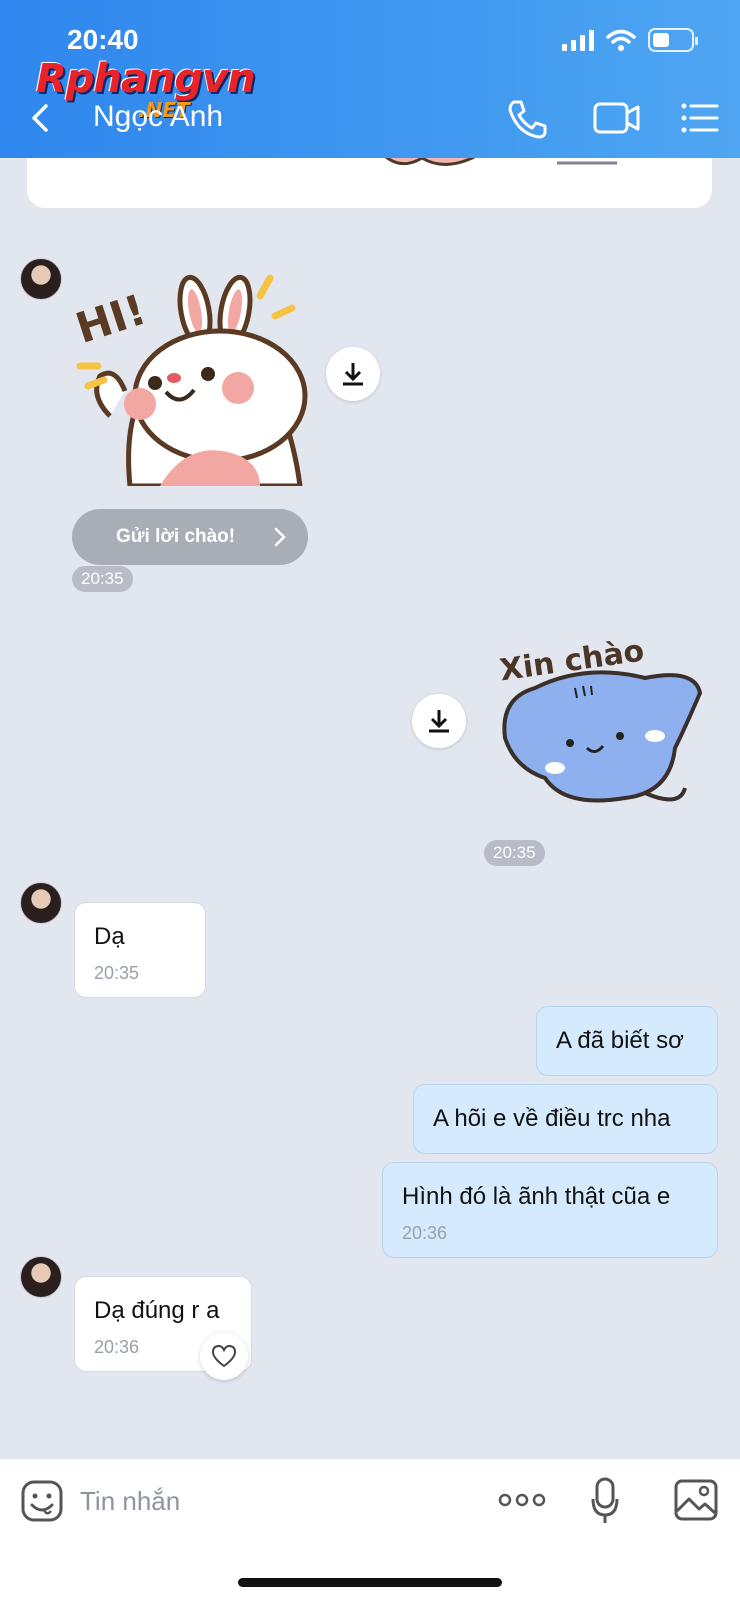 Image resolution: width=740 pixels, height=1600 pixels. What do you see at coordinates (146, 79) in the screenshot?
I see `watermark-logo: Rphangvn` at bounding box center [146, 79].